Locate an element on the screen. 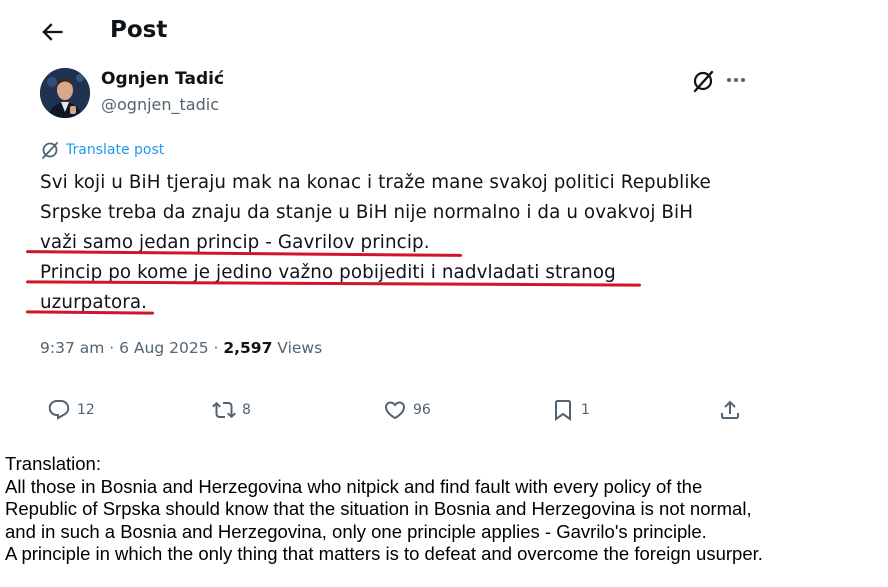  bookmark-count: 1 is located at coordinates (585, 410).